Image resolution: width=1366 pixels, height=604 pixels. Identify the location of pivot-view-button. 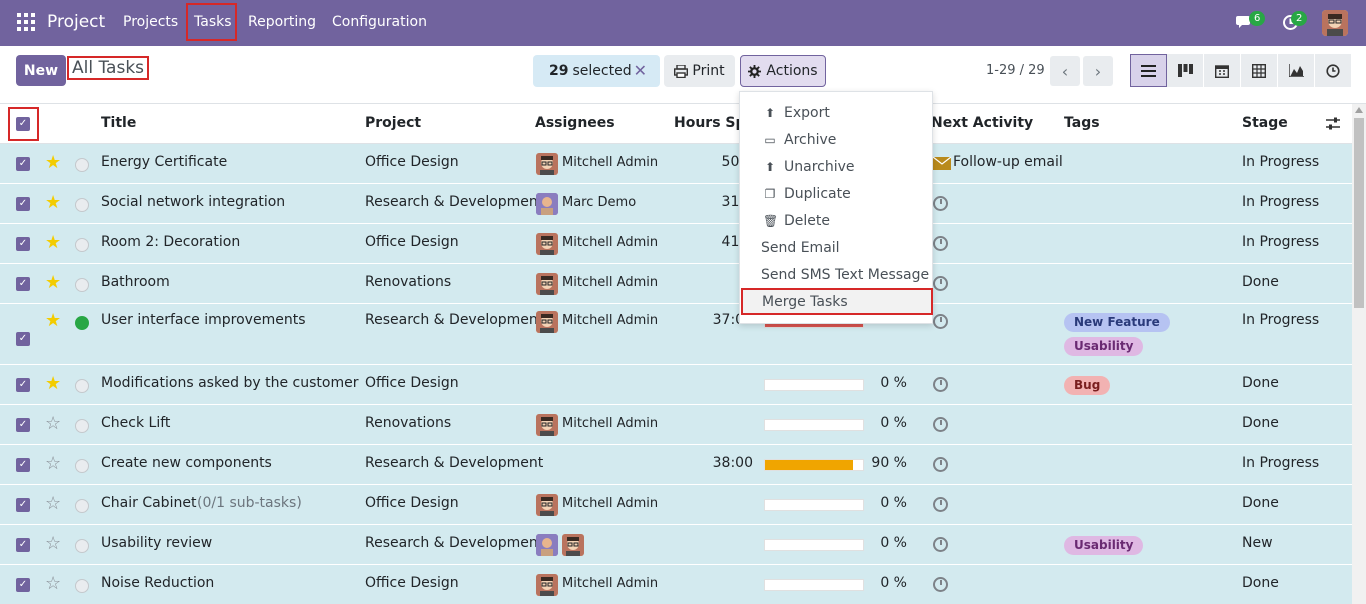
(1259, 70).